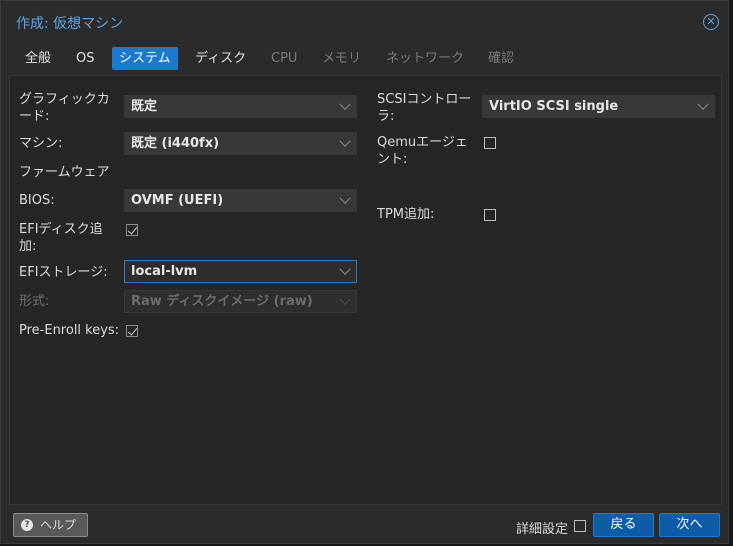 This screenshot has width=733, height=546. What do you see at coordinates (542, 529) in the screenshot?
I see `advanced-label: 詳細設定` at bounding box center [542, 529].